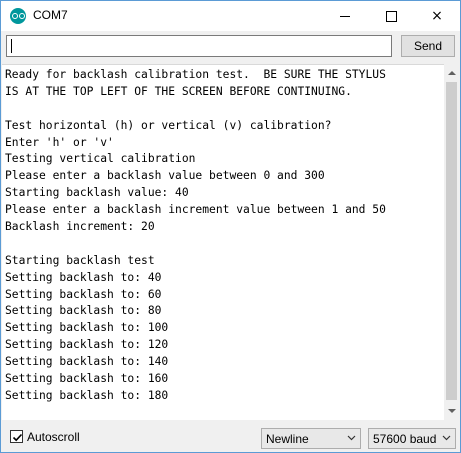 The image size is (461, 453). What do you see at coordinates (11, 46) in the screenshot?
I see `text-cursor` at bounding box center [11, 46].